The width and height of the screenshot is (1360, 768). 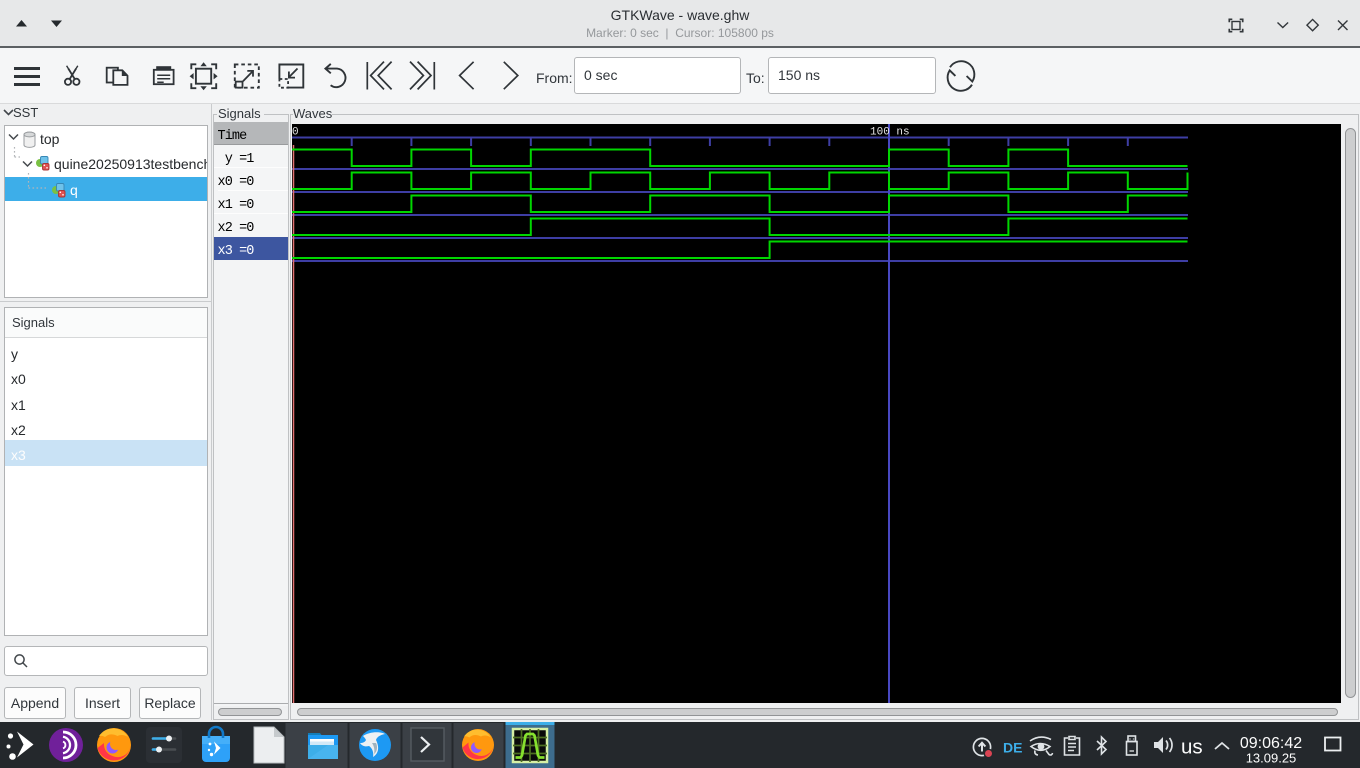 I want to click on svg-text: DE, so click(x=1012, y=748).